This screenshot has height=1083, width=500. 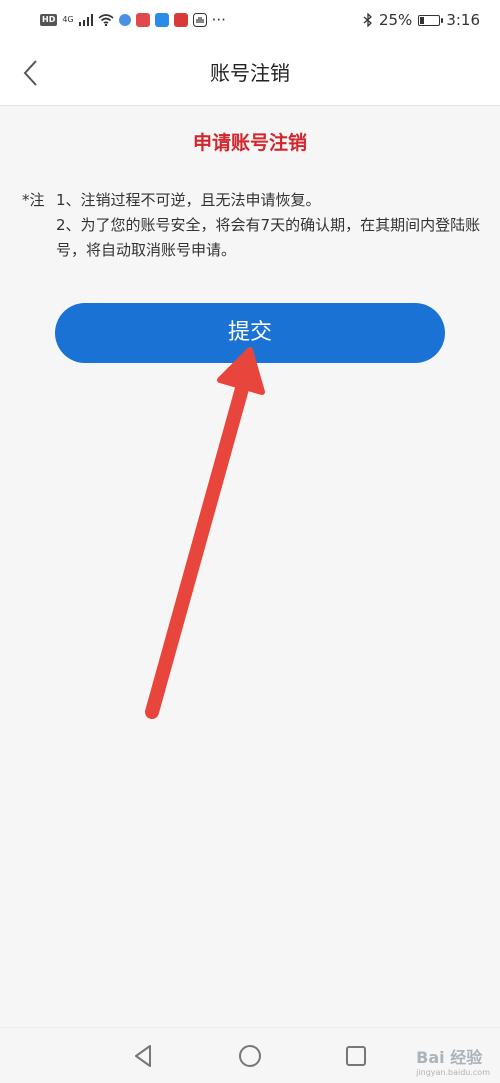 I want to click on note-label: *注, so click(x=33, y=200).